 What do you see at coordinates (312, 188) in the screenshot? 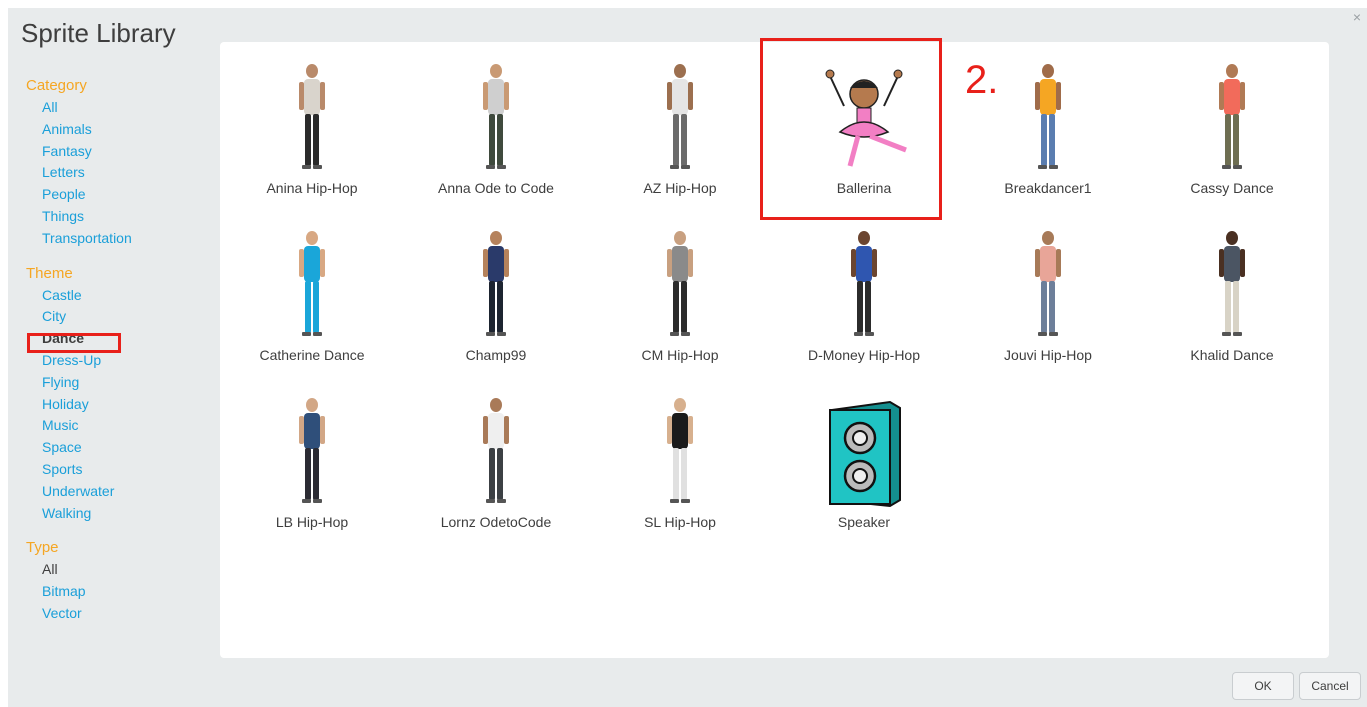
I see `sprite-label: Anina Hip-Hop` at bounding box center [312, 188].